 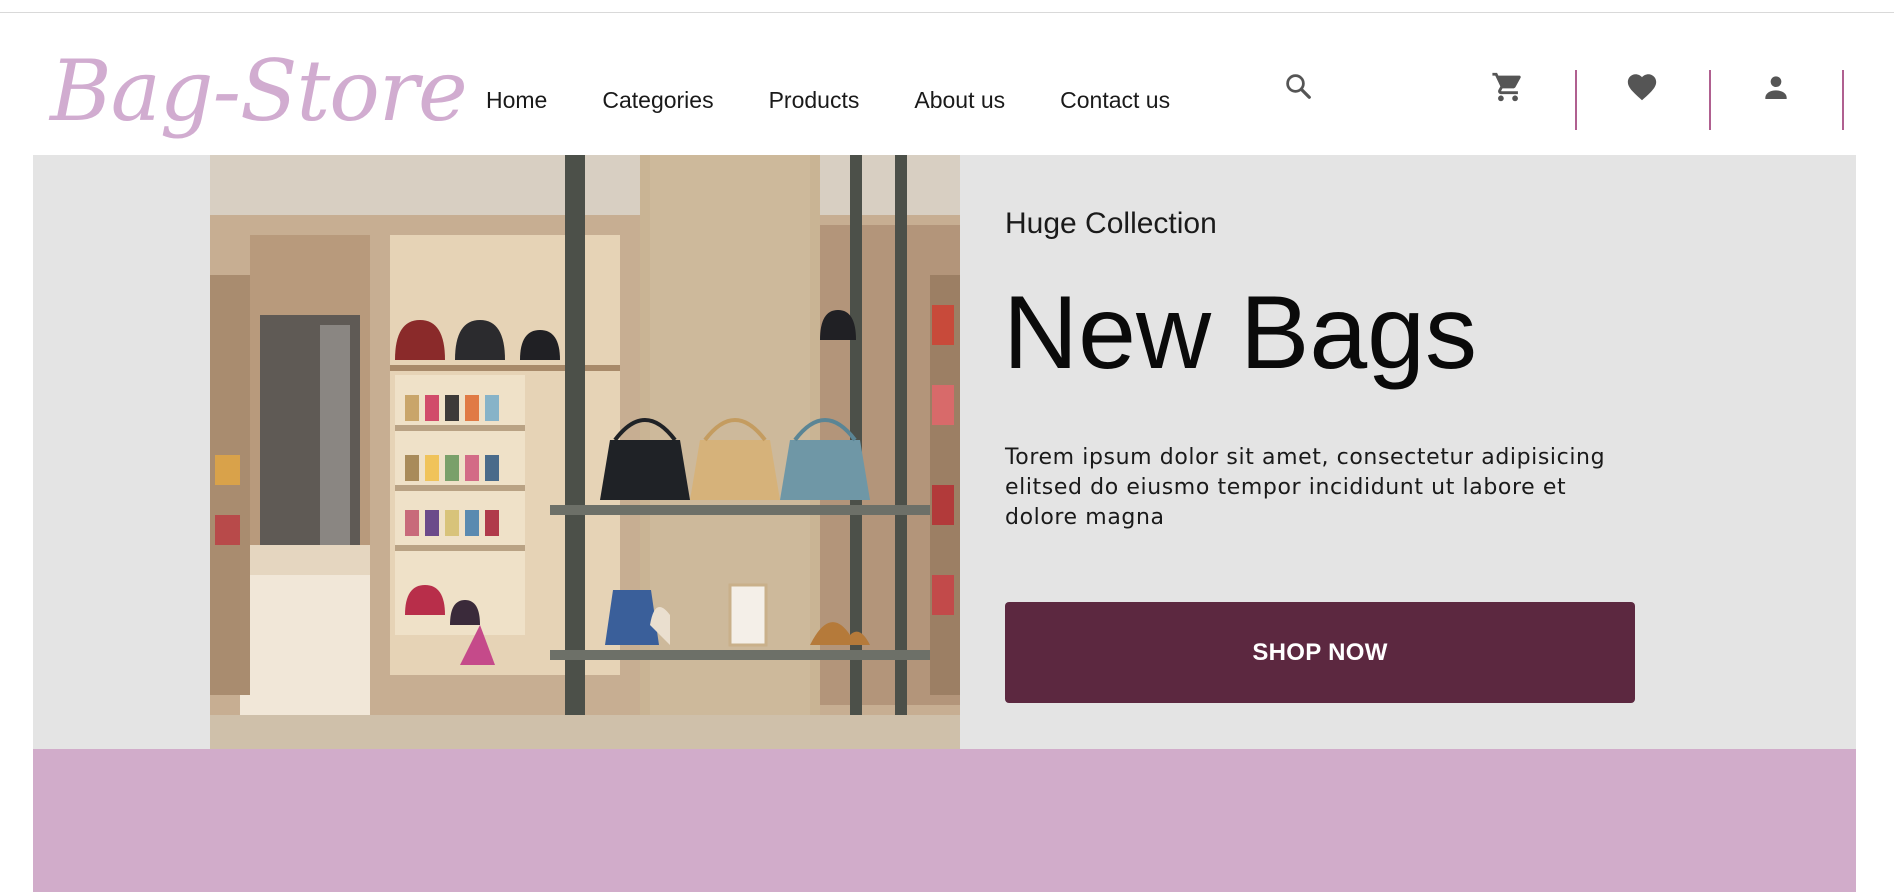 I want to click on hero-headline: New Bags, so click(x=1240, y=333).